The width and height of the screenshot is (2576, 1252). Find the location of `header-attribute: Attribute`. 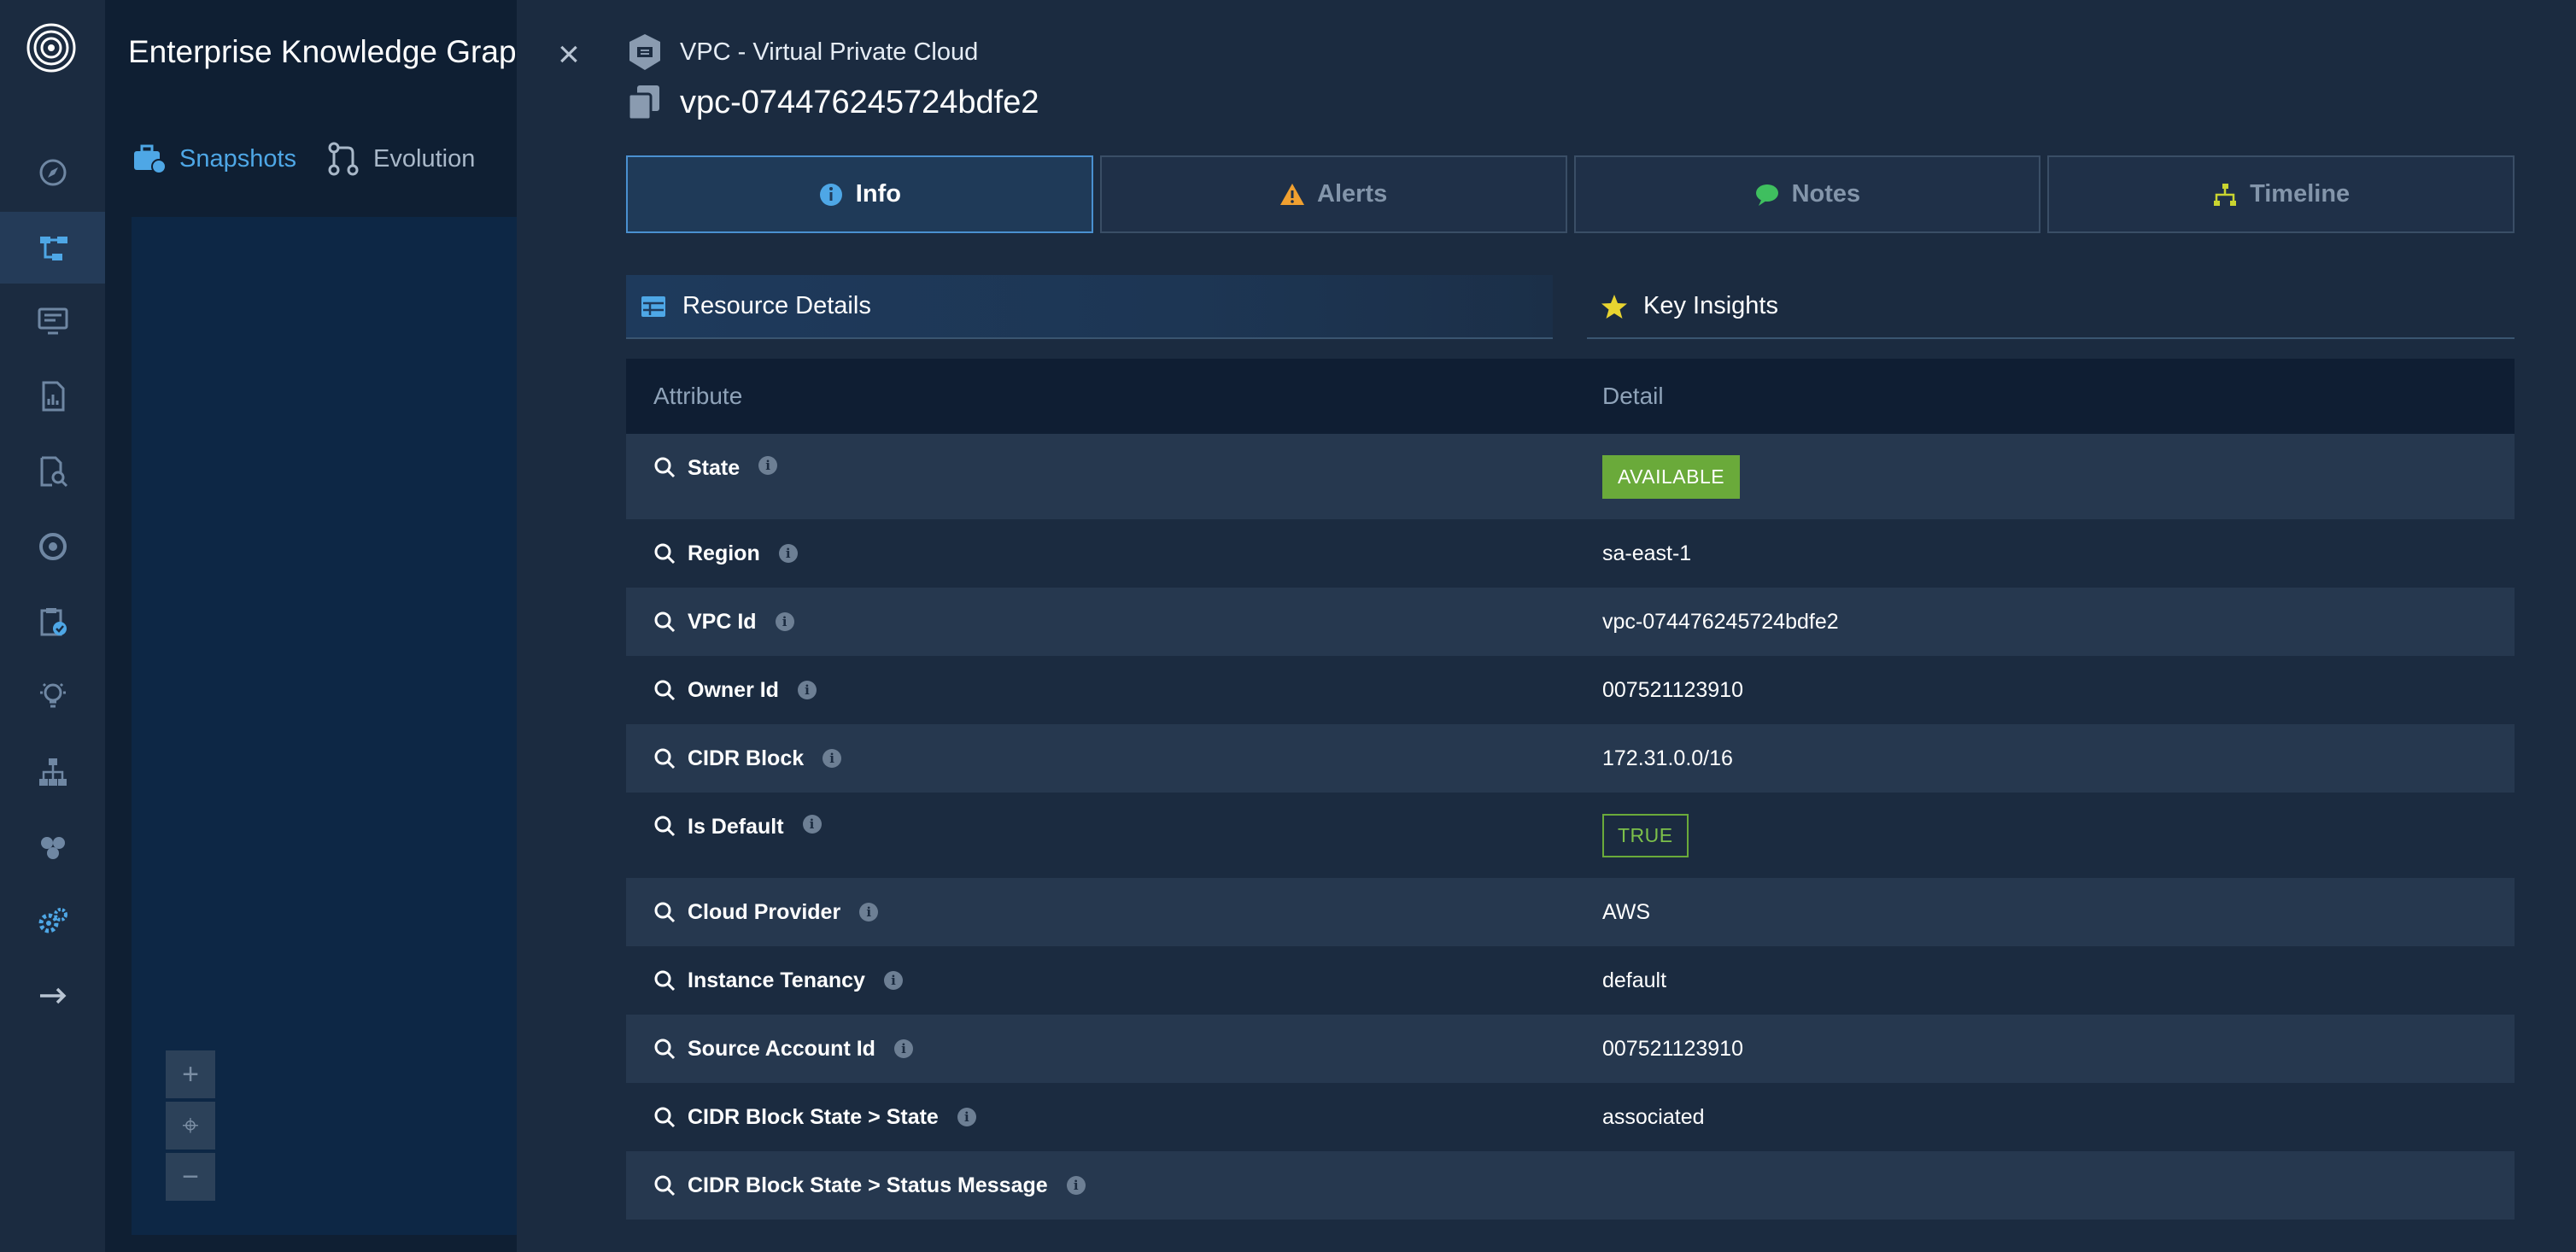

header-attribute: Attribute is located at coordinates (698, 396).